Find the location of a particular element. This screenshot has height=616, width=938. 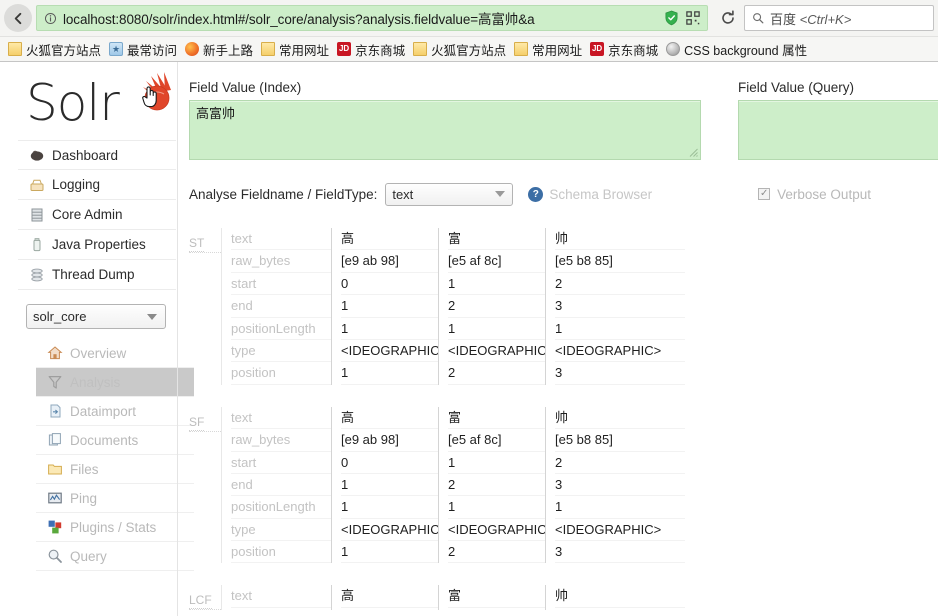

sidebar-item-java-properties: Java Properties is located at coordinates (97, 245).